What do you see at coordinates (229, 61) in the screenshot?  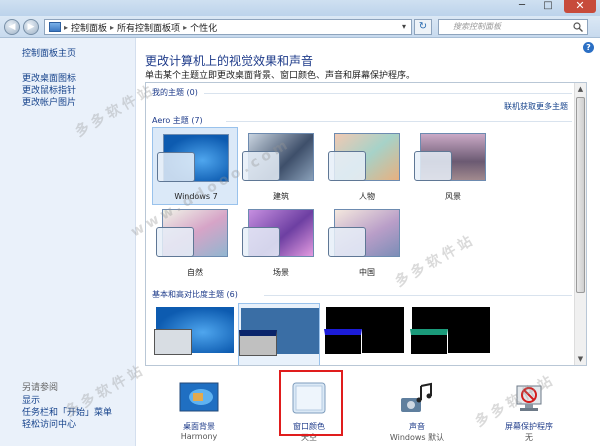 I see `page-title: 更改计算机上的视觉效果和声音` at bounding box center [229, 61].